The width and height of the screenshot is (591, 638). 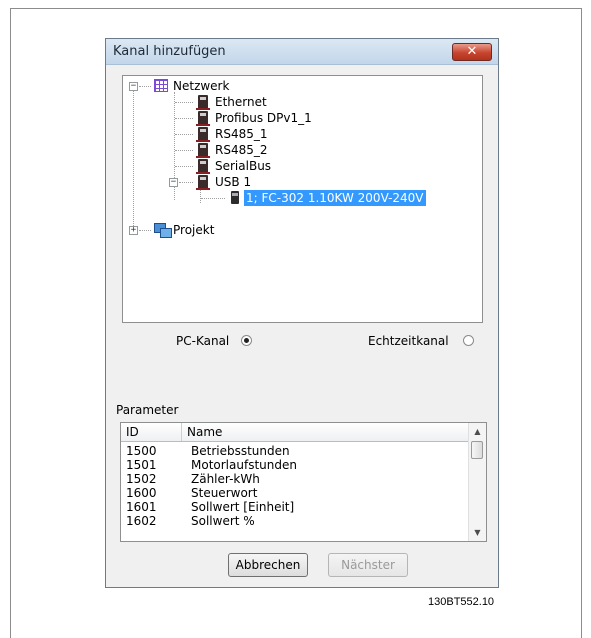 What do you see at coordinates (335, 198) in the screenshot?
I see `tree-node-label: 1; FC-302 1.10KW 200V-240V` at bounding box center [335, 198].